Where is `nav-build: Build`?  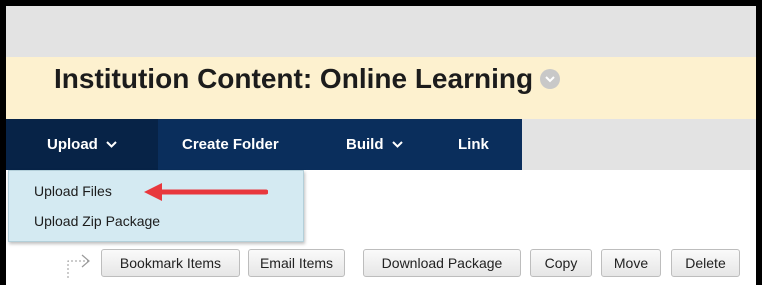 nav-build: Build is located at coordinates (374, 144).